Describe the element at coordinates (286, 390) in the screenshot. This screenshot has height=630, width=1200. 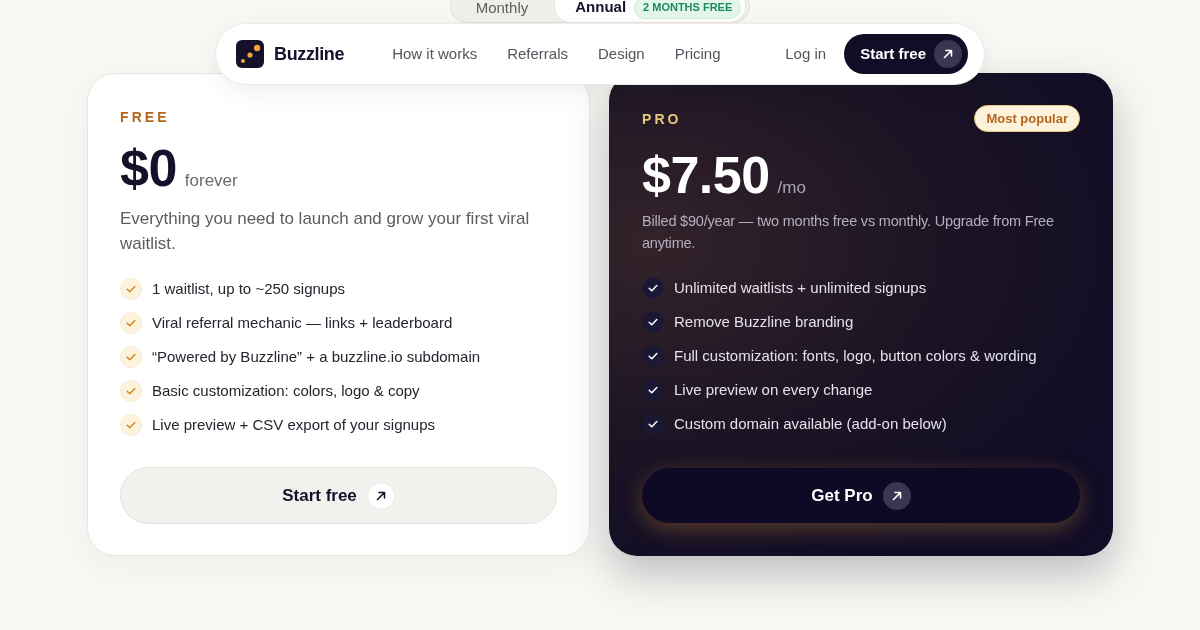
I see `feature-text: Basic customization: colors, logo & copy` at that location.